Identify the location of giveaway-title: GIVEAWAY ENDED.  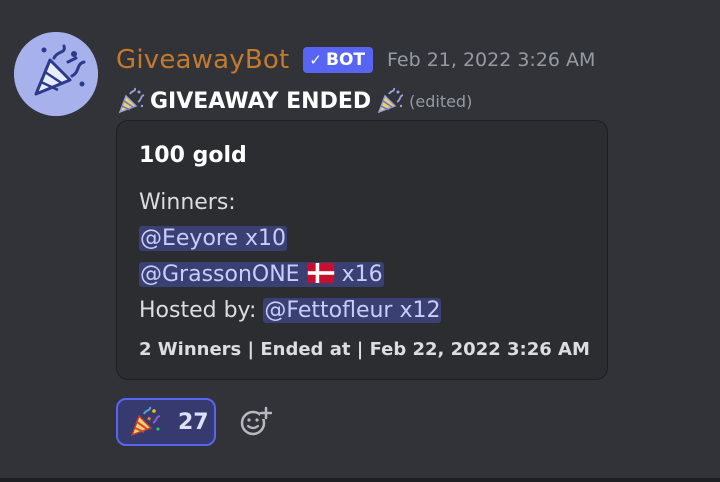
(261, 101).